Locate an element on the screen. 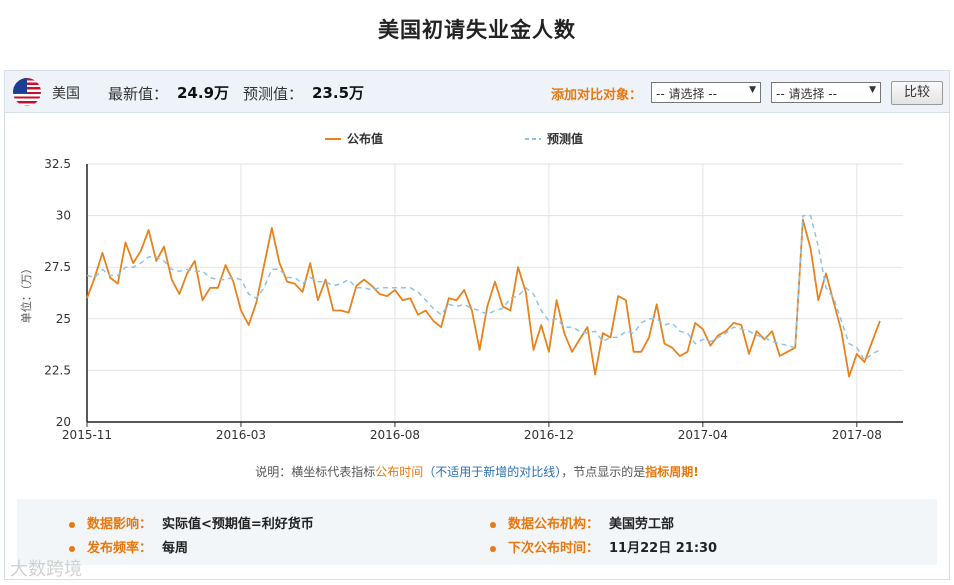  y-tick-label: 22.5 is located at coordinates (57, 370).